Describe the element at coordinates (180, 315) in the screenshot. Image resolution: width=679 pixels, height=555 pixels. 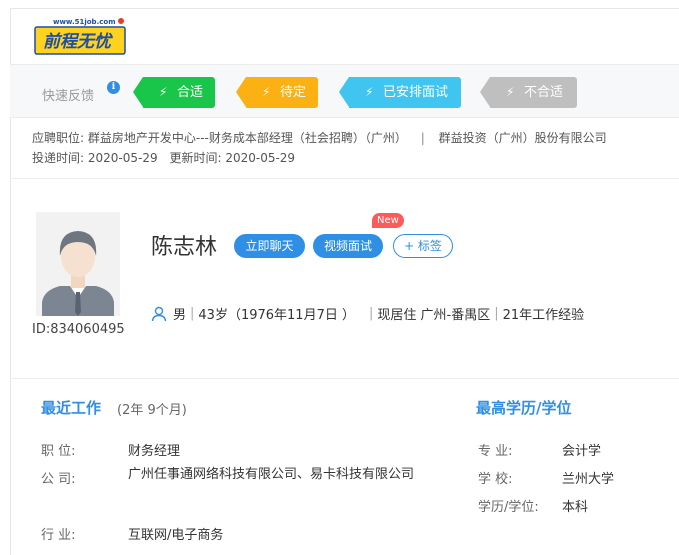
I see `gender: 男` at that location.